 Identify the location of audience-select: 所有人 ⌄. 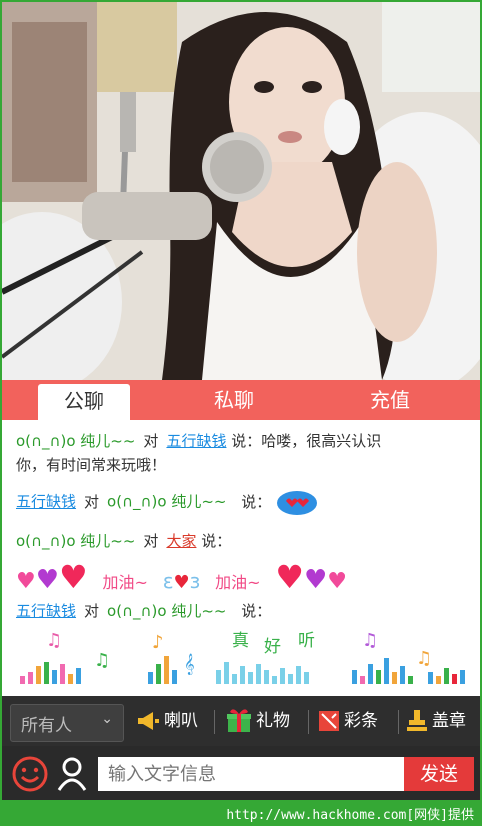
(67, 723).